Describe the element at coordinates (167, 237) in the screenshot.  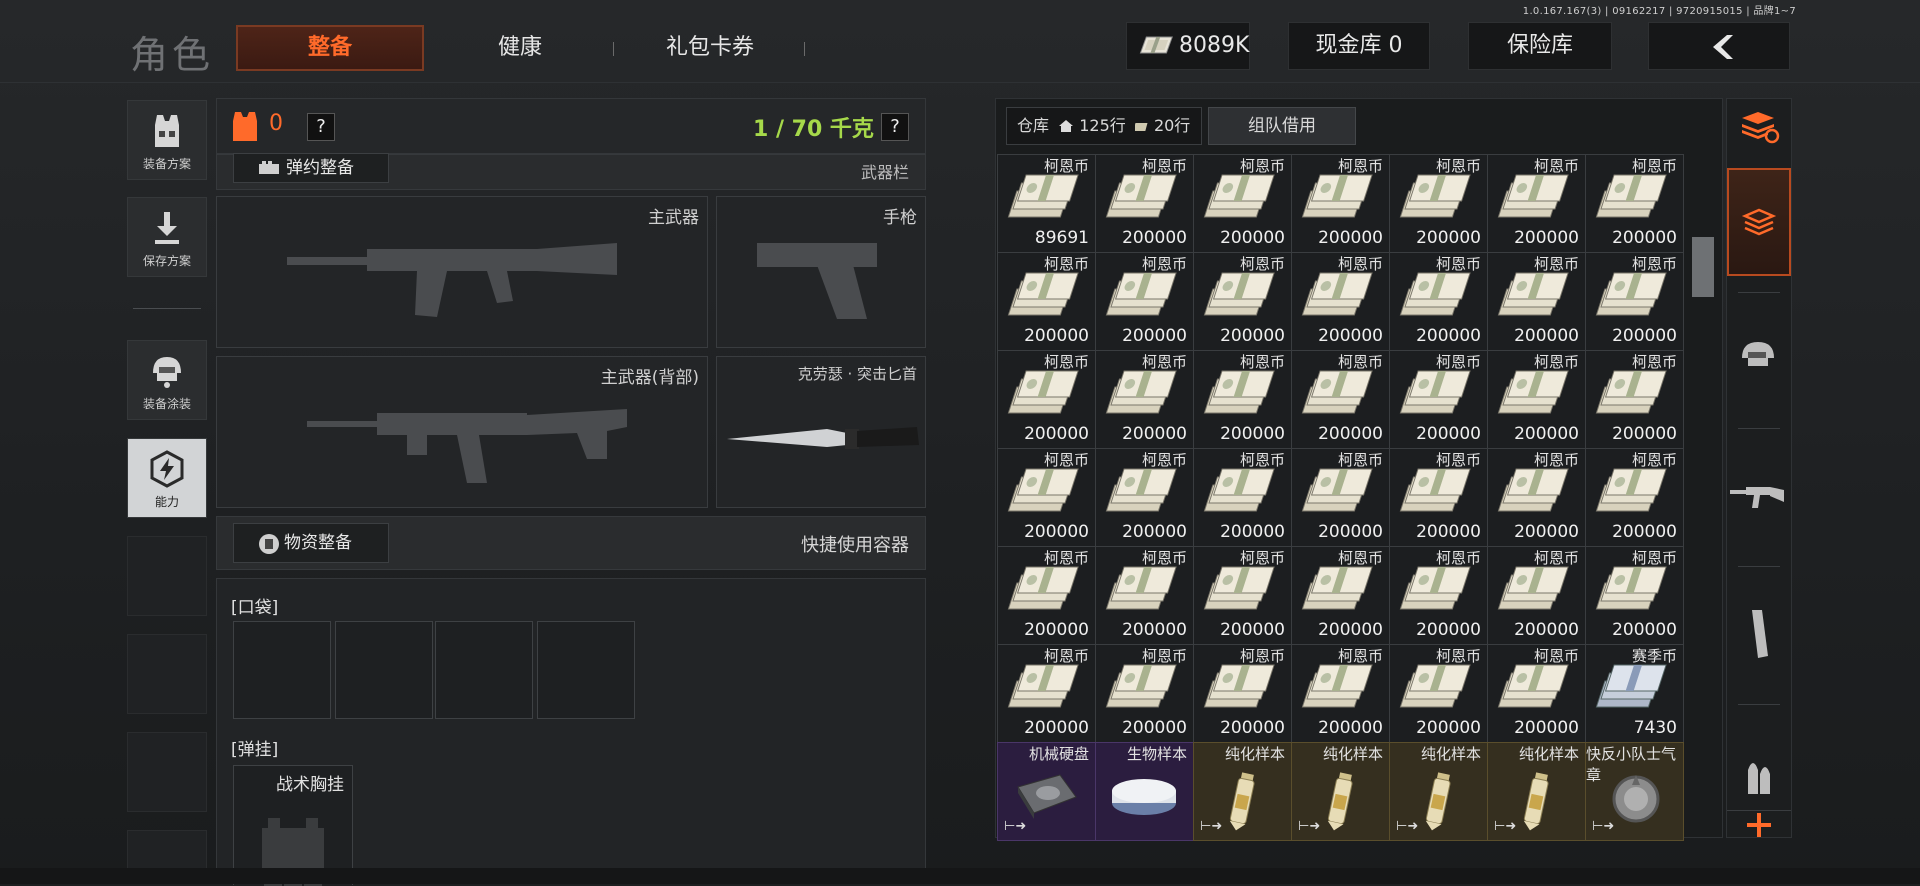
I see `sidebar-item-save-plan: 保存方案` at that location.